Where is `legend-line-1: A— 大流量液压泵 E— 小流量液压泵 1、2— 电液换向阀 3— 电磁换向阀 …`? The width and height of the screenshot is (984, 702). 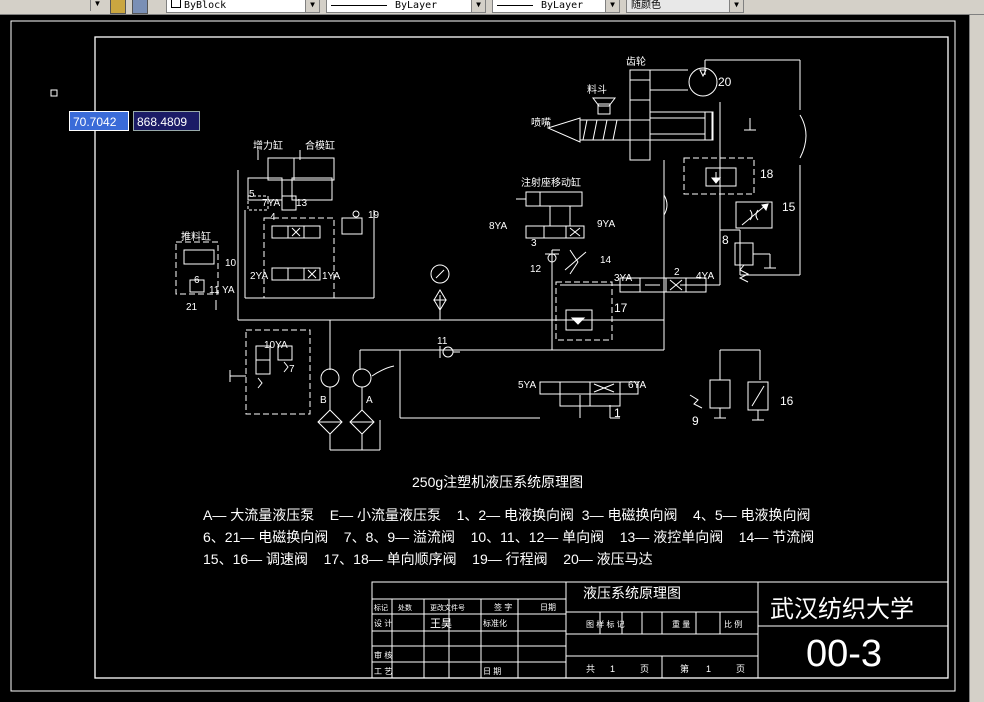 legend-line-1: A— 大流量液压泵 E— 小流量液压泵 1、2— 电液换向阀 3— 电磁换向阀 … is located at coordinates (507, 515).